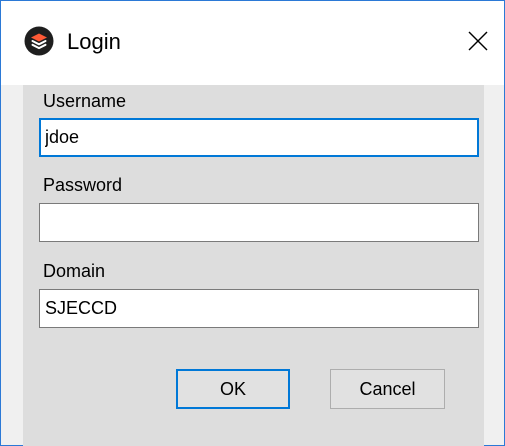 The height and width of the screenshot is (446, 505). I want to click on domain-input, so click(259, 308).